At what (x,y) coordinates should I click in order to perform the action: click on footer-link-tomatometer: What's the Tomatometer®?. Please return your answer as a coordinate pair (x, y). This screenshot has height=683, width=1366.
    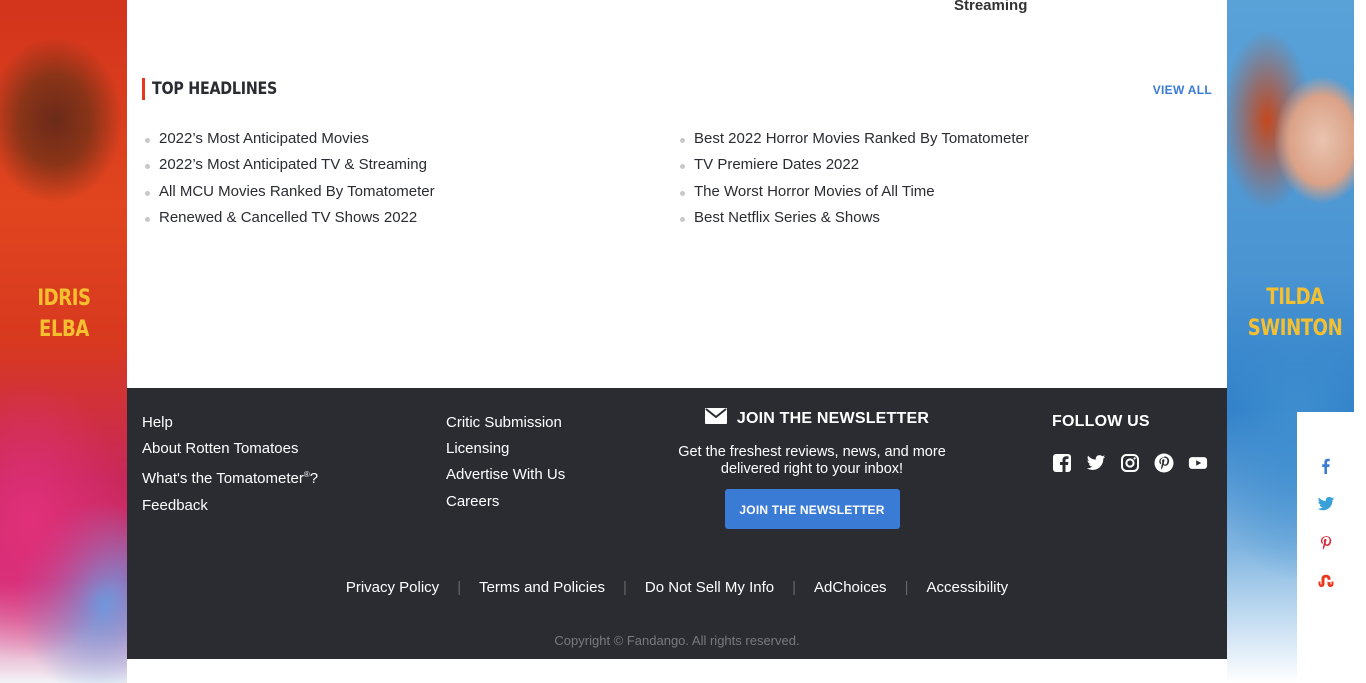
    Looking at the image, I should click on (230, 477).